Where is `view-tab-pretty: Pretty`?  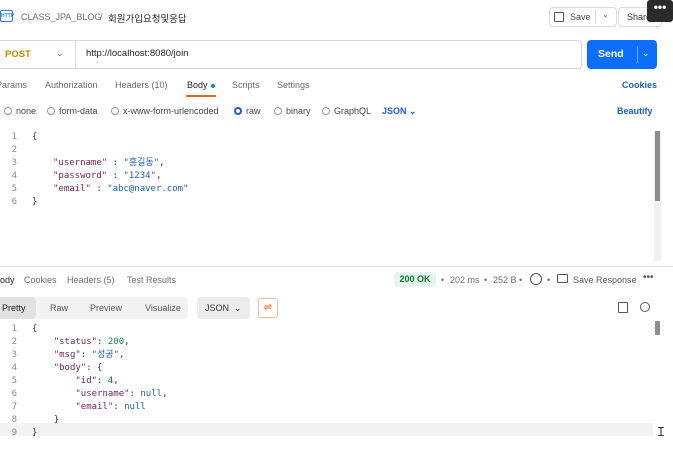
view-tab-pretty: Pretty is located at coordinates (14, 308).